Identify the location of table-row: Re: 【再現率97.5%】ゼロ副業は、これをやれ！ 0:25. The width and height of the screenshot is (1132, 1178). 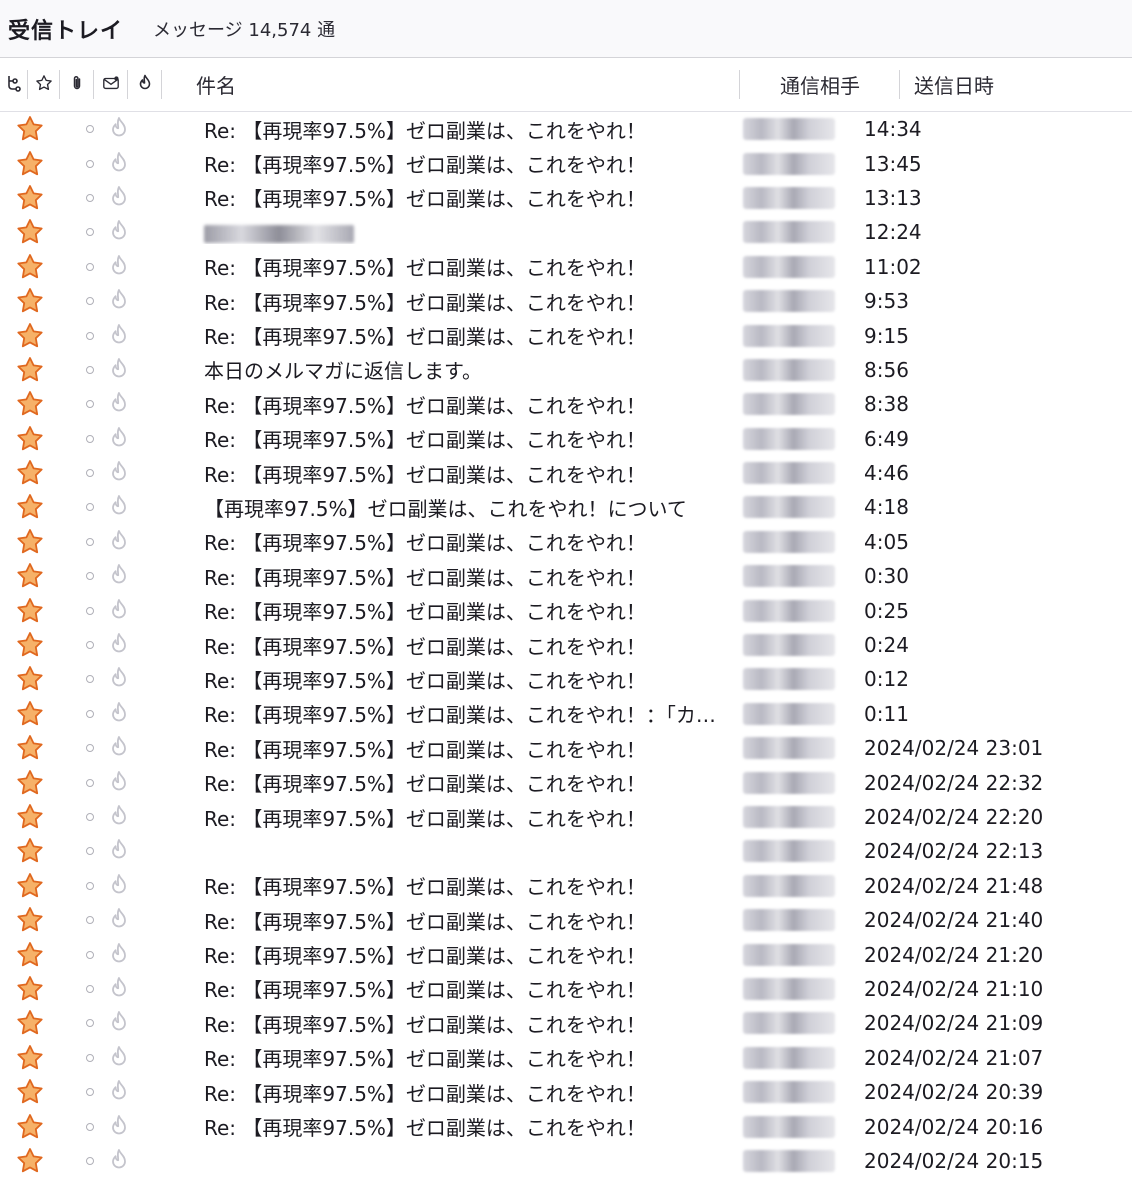
(566, 610).